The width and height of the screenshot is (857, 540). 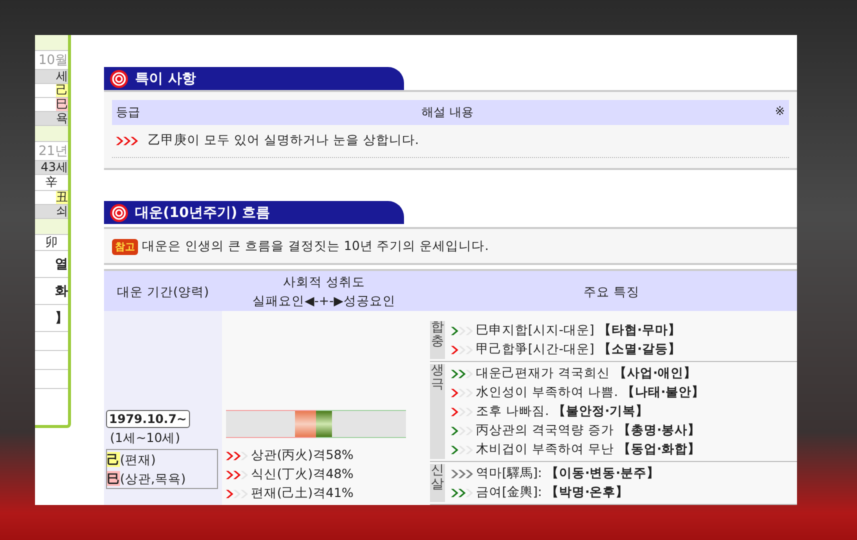 What do you see at coordinates (562, 411) in the screenshot?
I see `feature-text: 조후 나빠짐. 【불안정·기복】` at bounding box center [562, 411].